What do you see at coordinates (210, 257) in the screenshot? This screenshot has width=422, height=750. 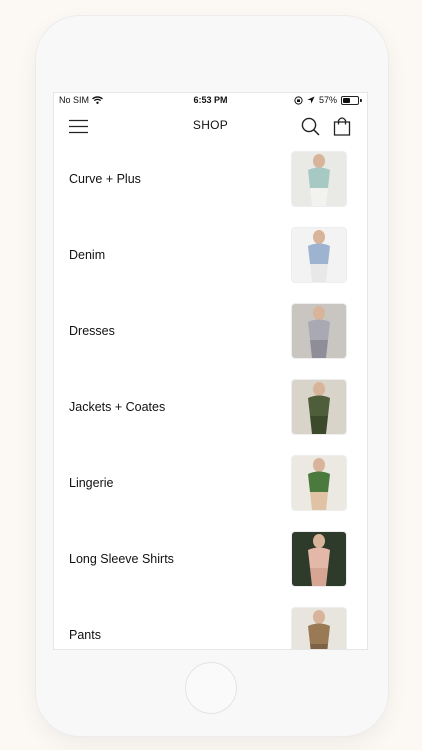 I see `category-row: Denim` at bounding box center [210, 257].